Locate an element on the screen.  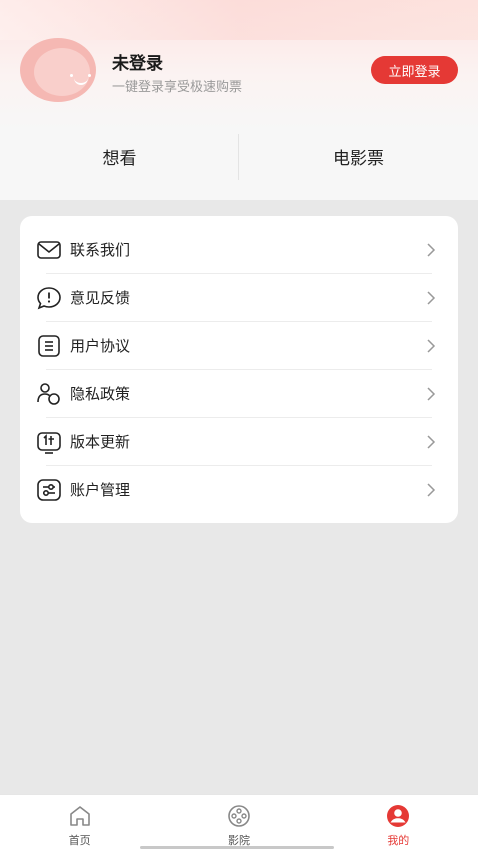
tab-label: 首页 is located at coordinates (79, 840).